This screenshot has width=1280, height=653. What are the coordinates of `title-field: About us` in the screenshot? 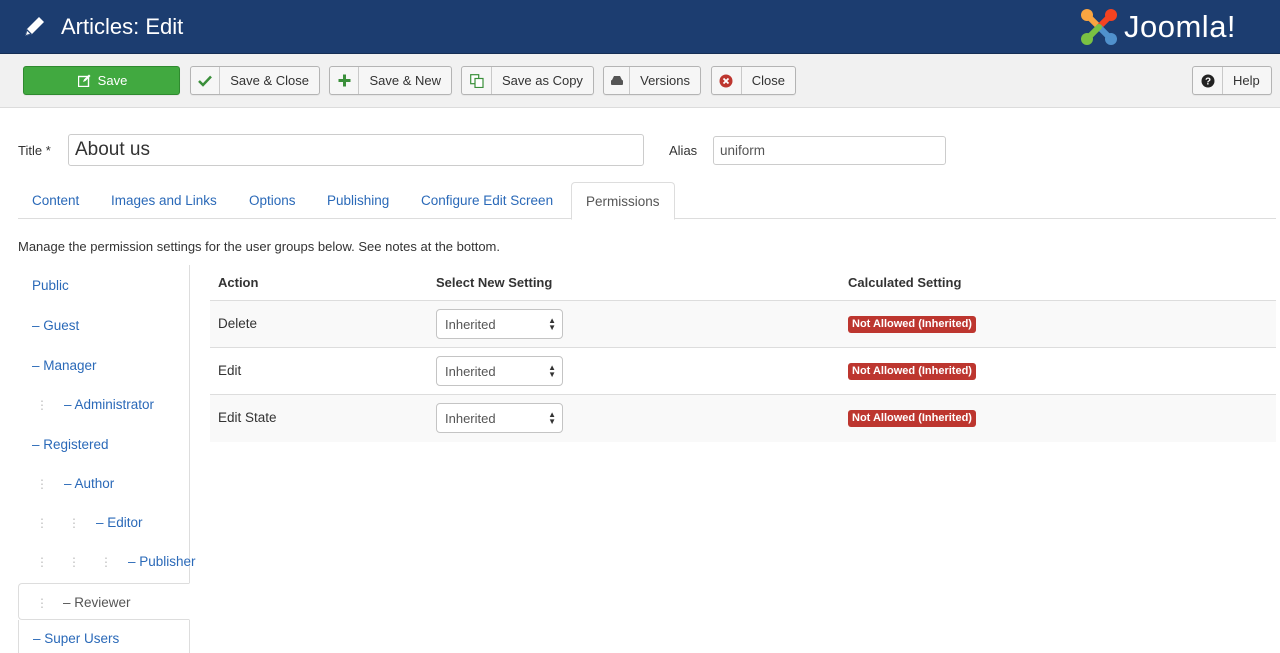 It's located at (356, 150).